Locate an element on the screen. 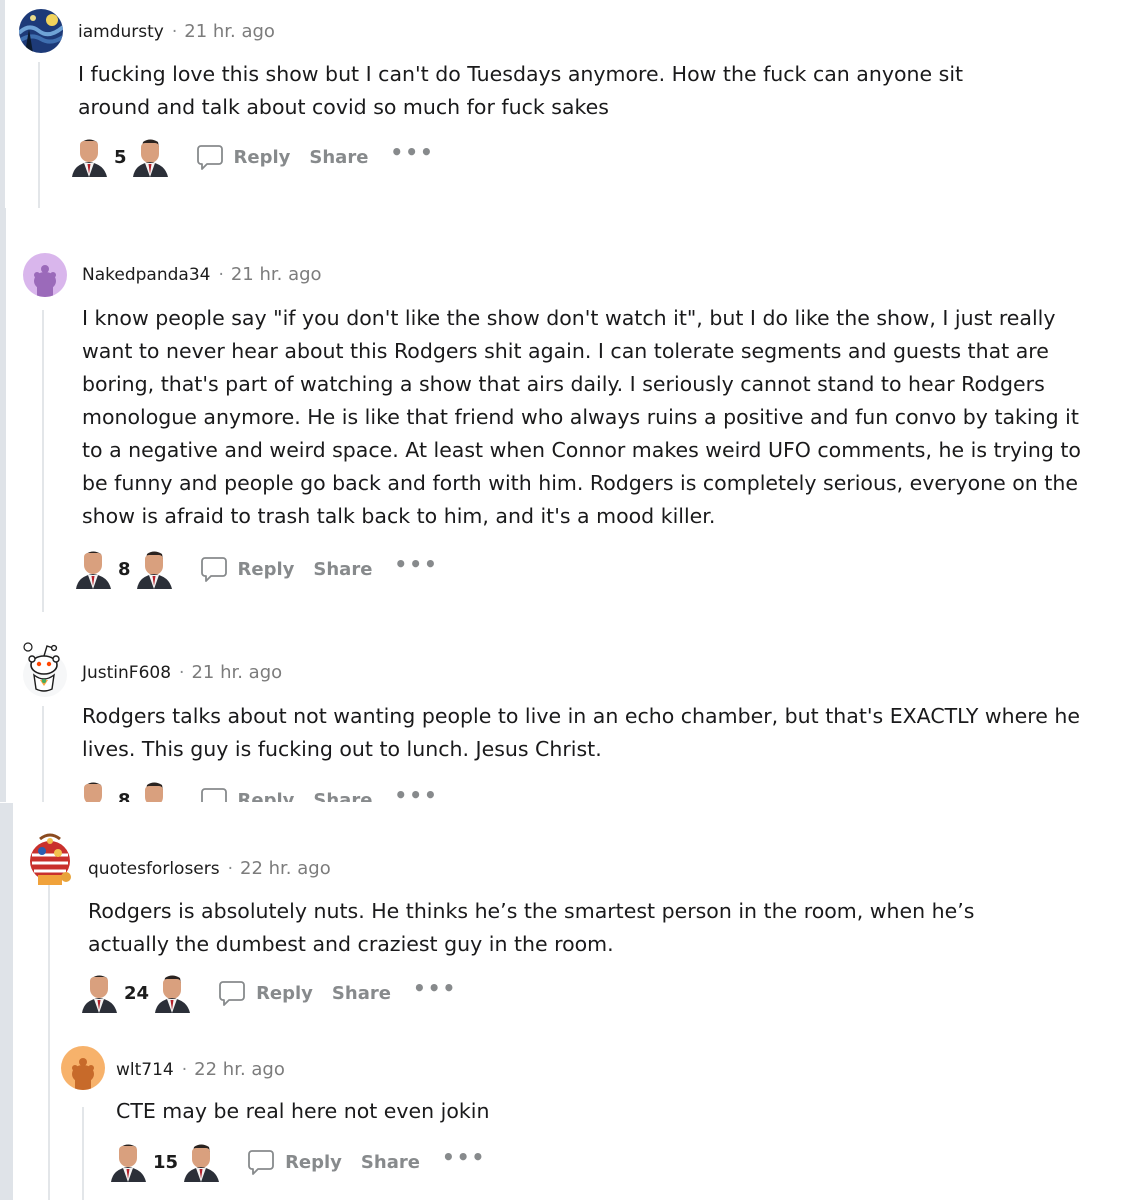  comment-meta: wlt714 · 22 hr. ago is located at coordinates (200, 1069).